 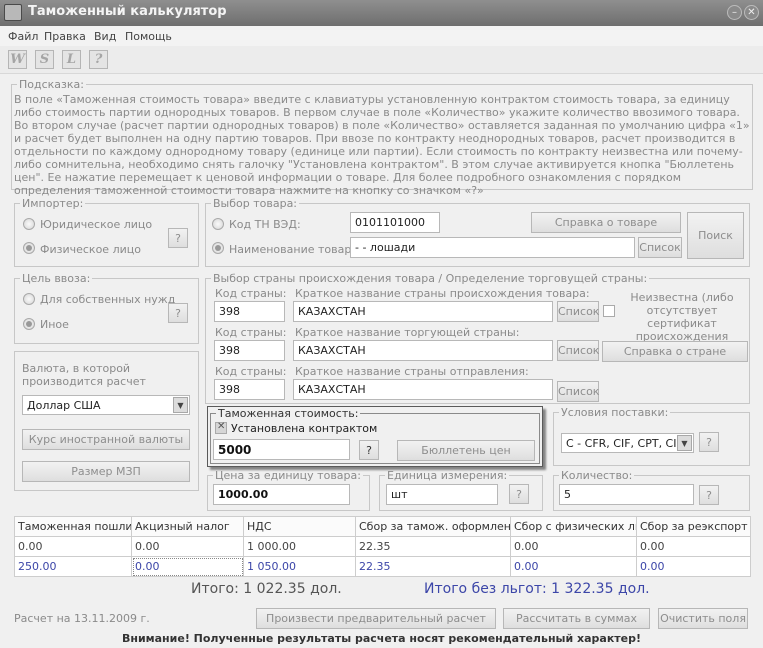 I want to click on quantity-help-button: ?, so click(x=709, y=495).